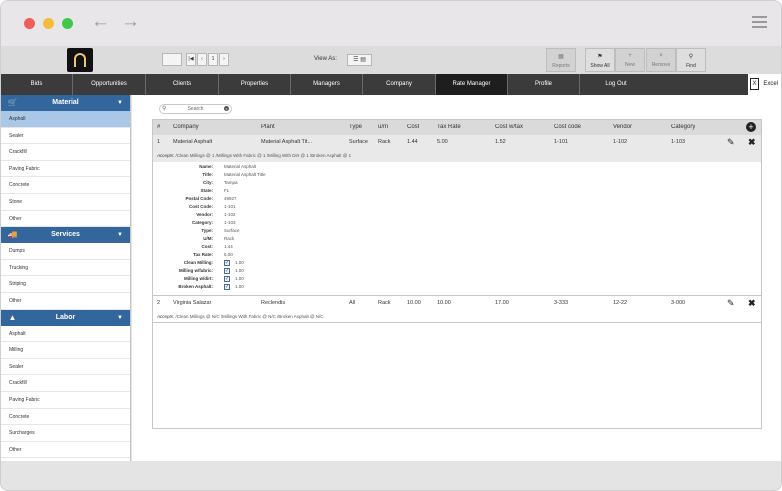 The width and height of the screenshot is (782, 491). What do you see at coordinates (172, 59) in the screenshot?
I see `pager-record-field` at bounding box center [172, 59].